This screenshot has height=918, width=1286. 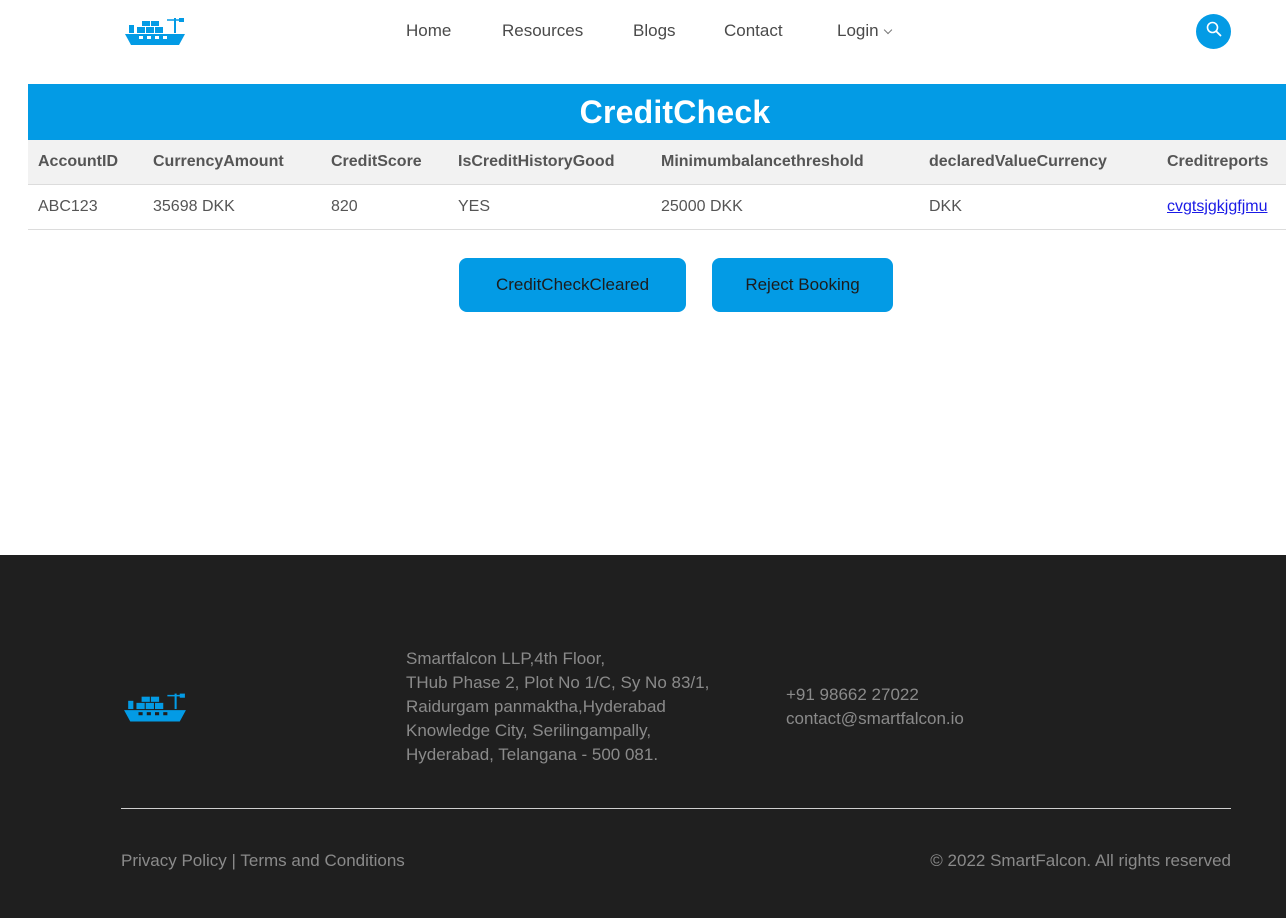 I want to click on page-title-bar: CreditCheck, so click(x=657, y=112).